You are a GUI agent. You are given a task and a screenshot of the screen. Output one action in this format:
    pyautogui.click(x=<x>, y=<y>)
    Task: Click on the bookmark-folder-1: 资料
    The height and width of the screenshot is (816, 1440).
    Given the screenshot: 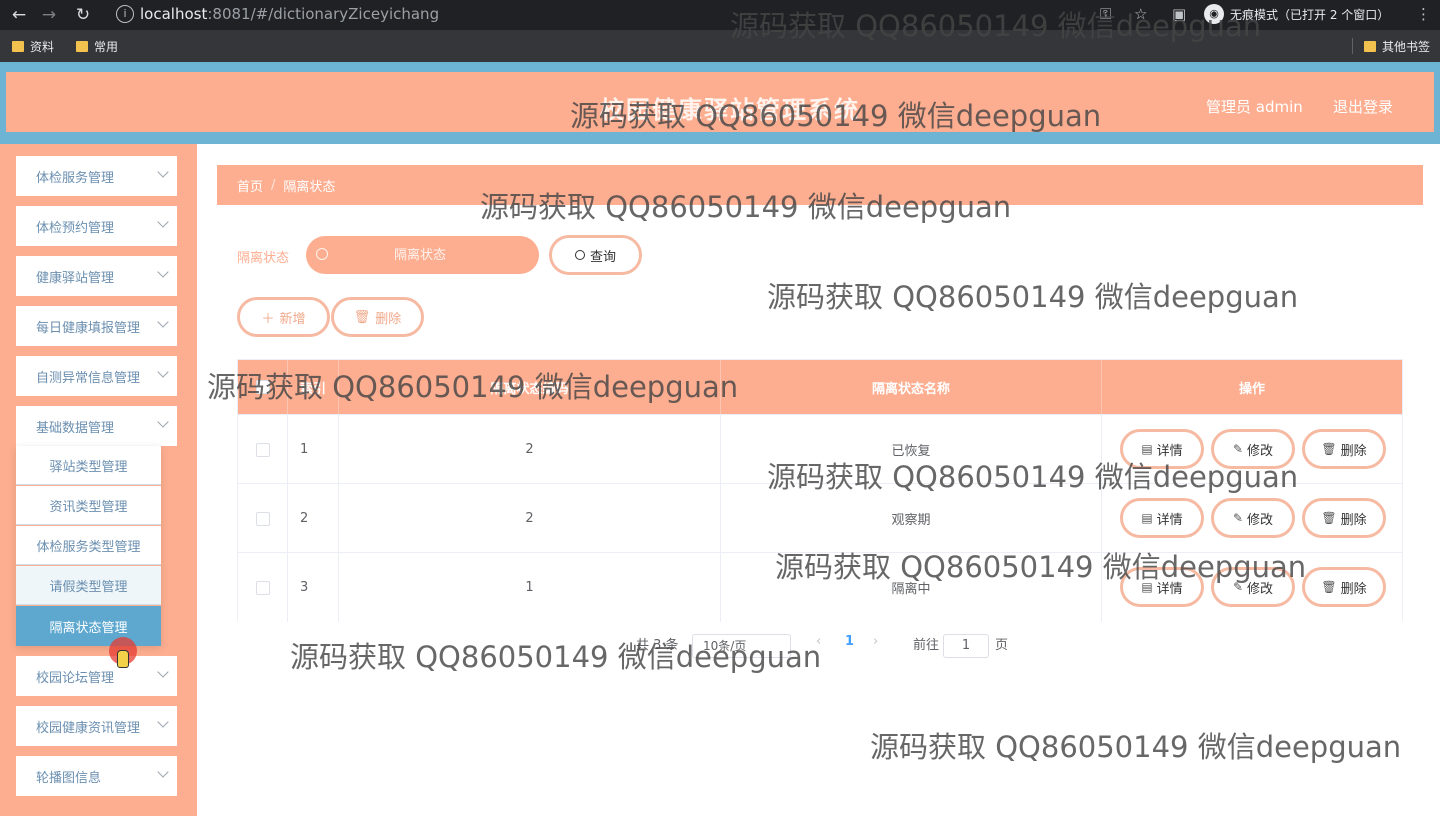 What is the action you would take?
    pyautogui.click(x=33, y=46)
    